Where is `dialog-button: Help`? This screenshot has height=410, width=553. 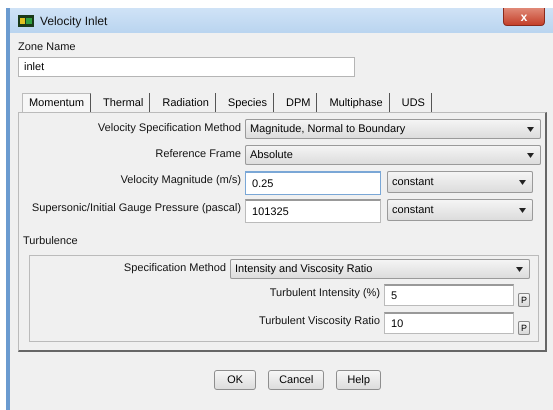 dialog-button: Help is located at coordinates (358, 380).